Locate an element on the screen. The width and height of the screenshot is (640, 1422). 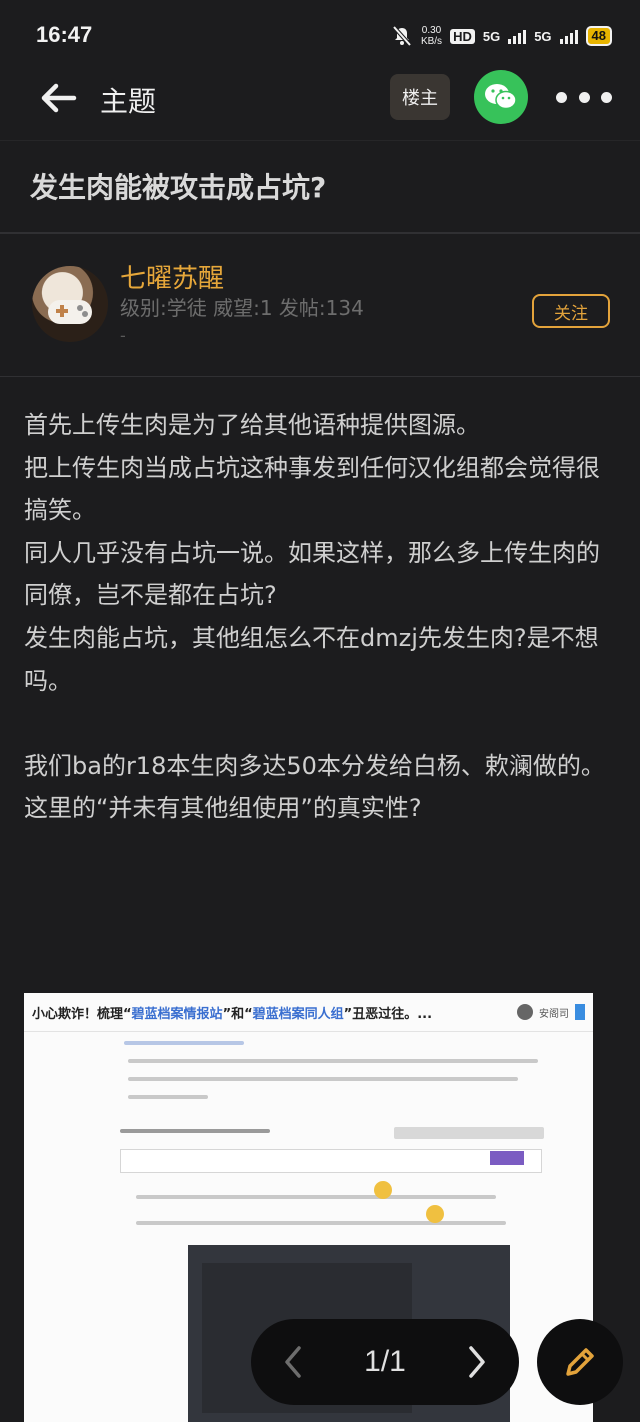
embedded-avatar-icon is located at coordinates (525, 1012).